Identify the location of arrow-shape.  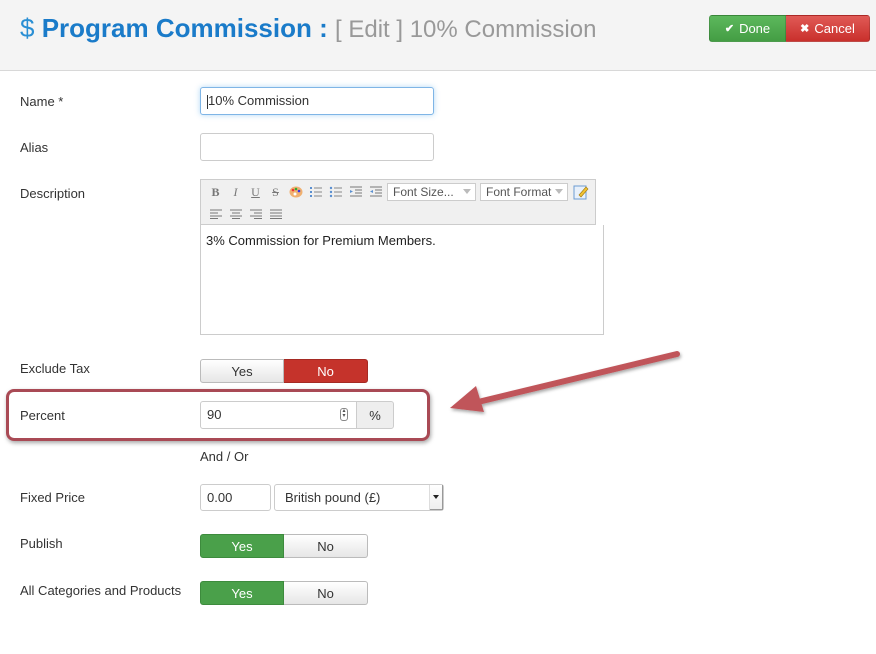
(565, 381).